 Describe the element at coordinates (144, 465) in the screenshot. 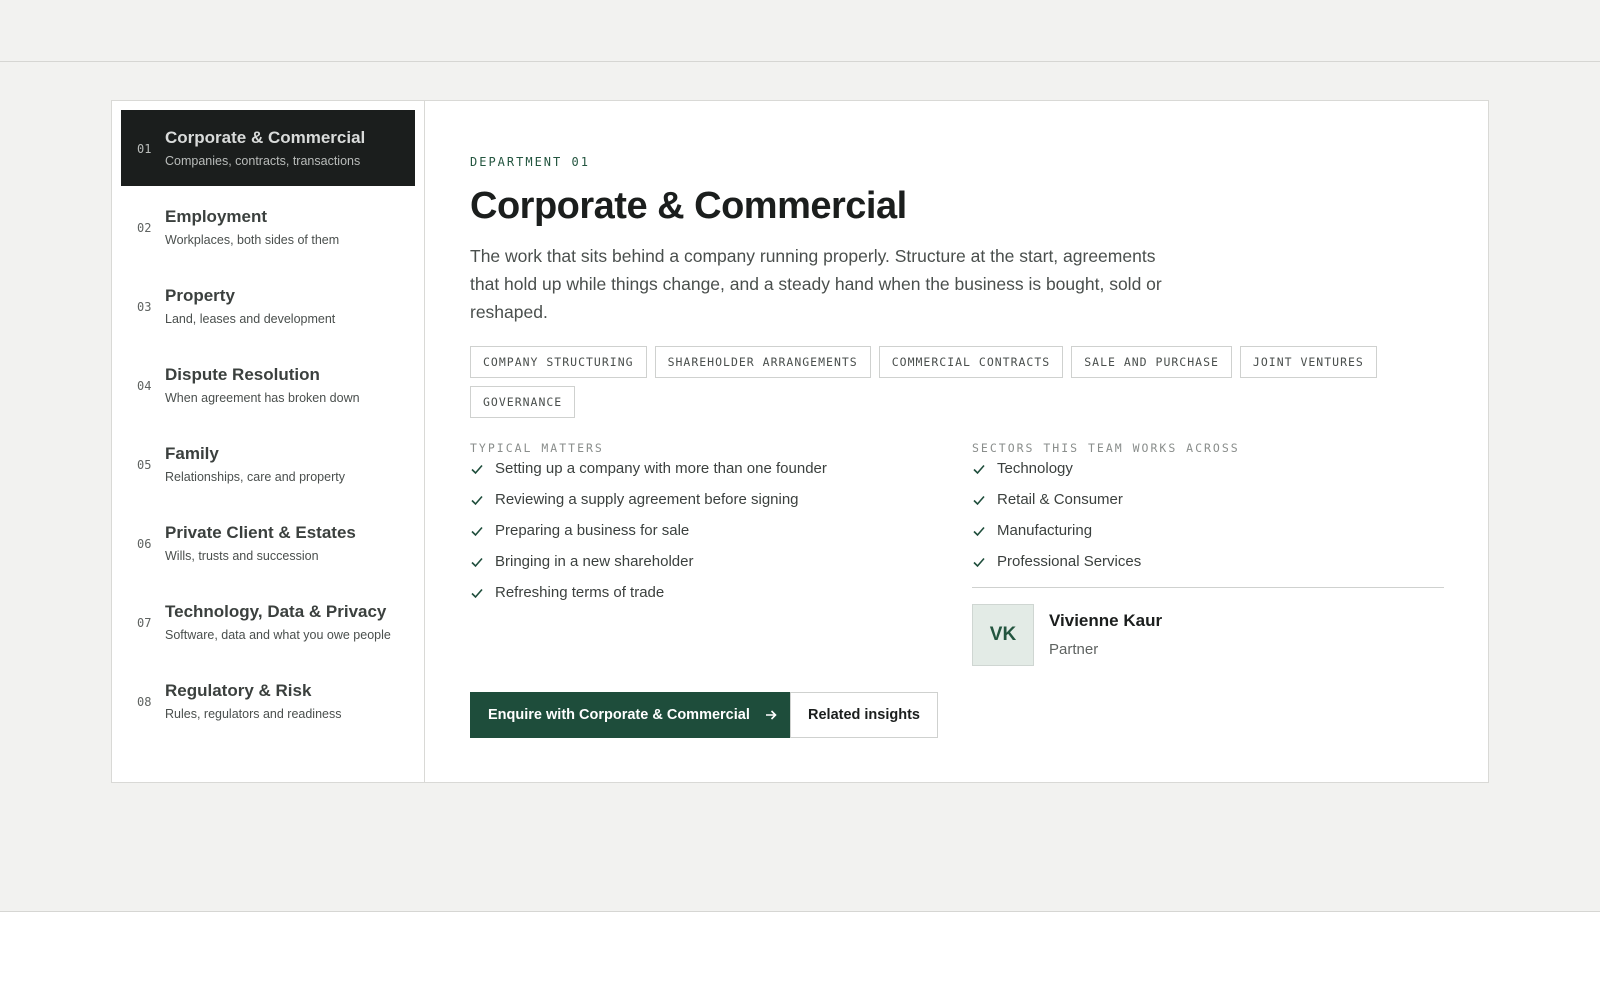

I see `nav-number: 05` at that location.